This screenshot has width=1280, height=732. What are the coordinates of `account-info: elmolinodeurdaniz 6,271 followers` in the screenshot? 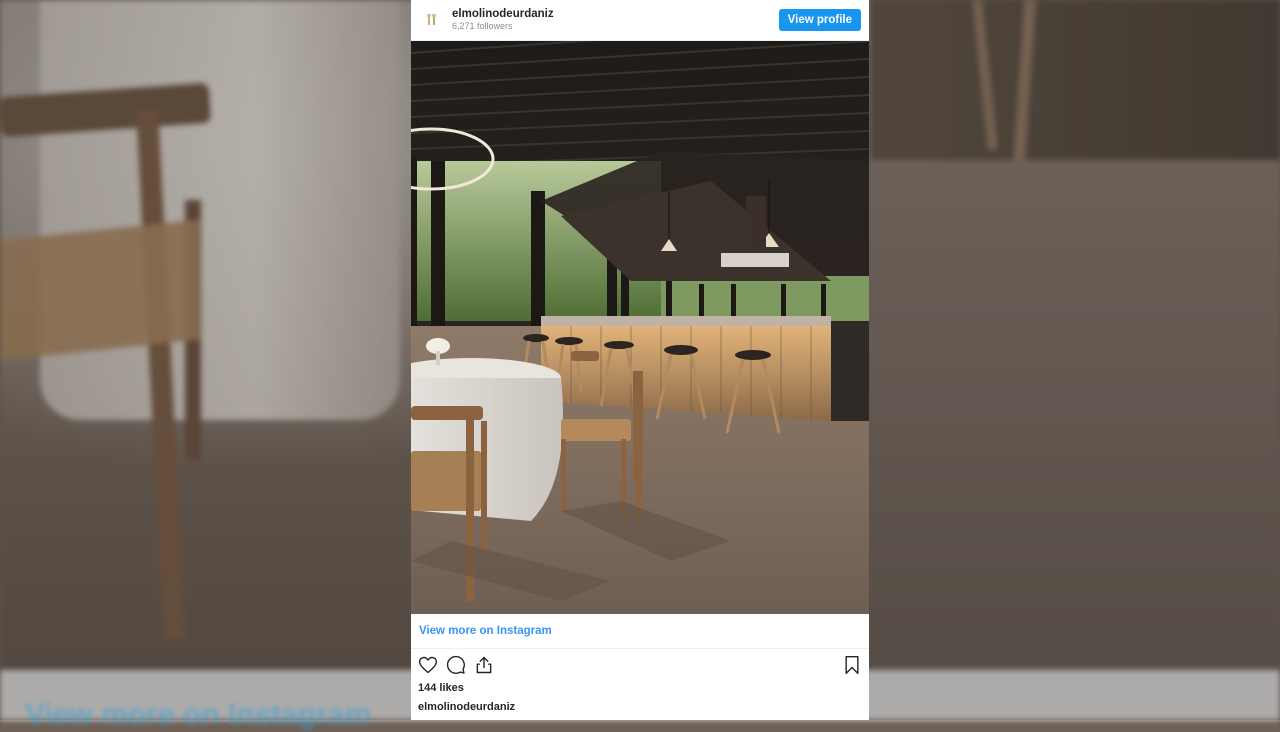 It's located at (615, 20).